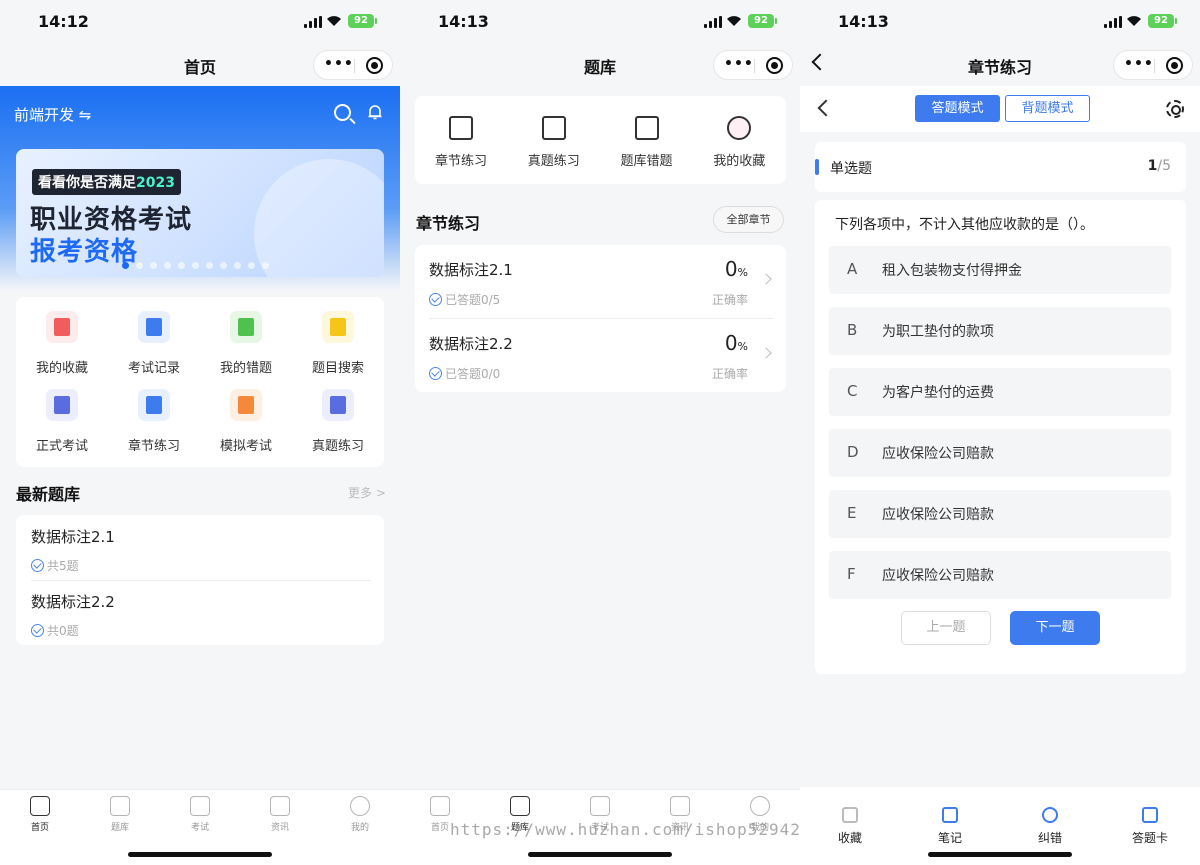 Image resolution: width=1200 pixels, height=865 pixels. What do you see at coordinates (61, 368) in the screenshot?
I see `grid-item-label: 我的收藏` at bounding box center [61, 368].